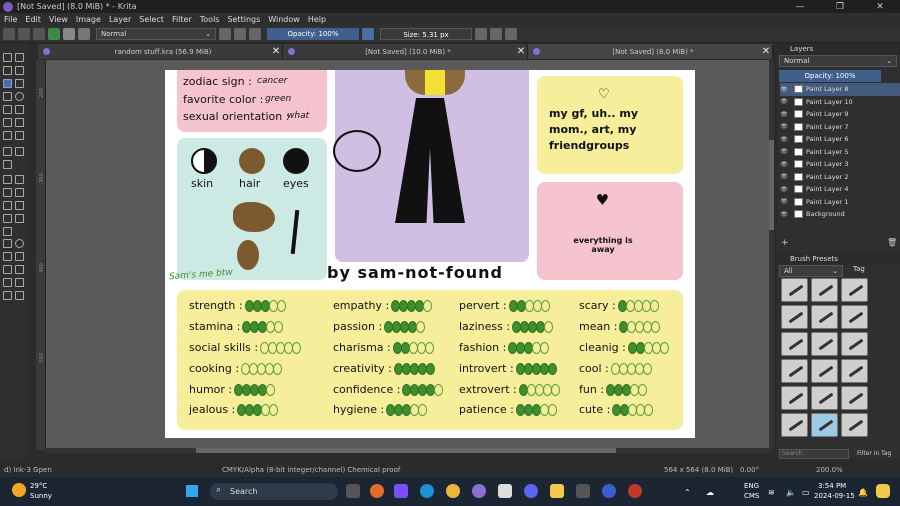 This screenshot has height=506, width=900. I want to click on transform-tool-icon, so click(7, 151).